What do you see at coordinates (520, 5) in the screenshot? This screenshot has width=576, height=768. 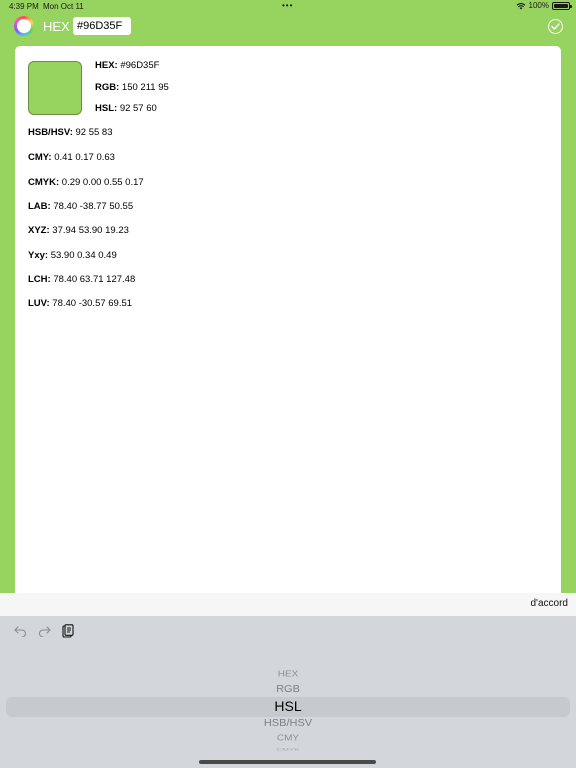 I see `wifi-icon` at bounding box center [520, 5].